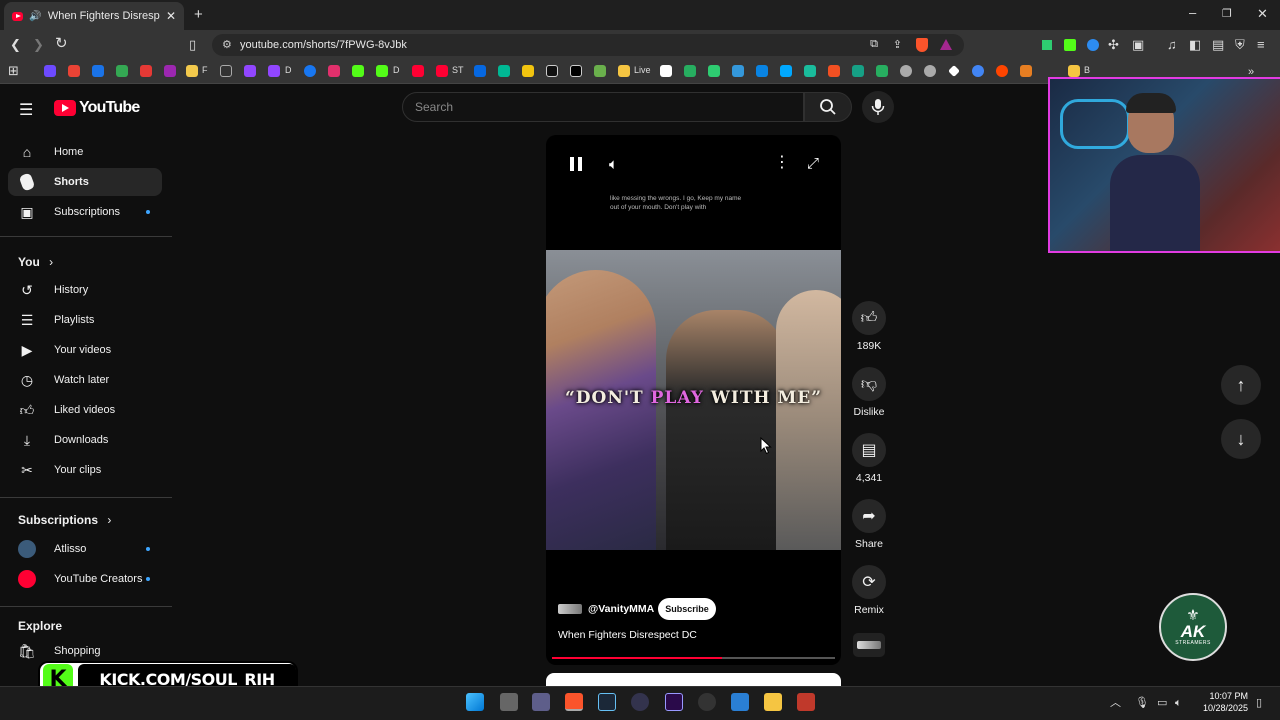 This screenshot has height=720, width=1280. Describe the element at coordinates (85, 350) in the screenshot. I see `sidebar-item-your-videos: ▶ Your videos` at that location.